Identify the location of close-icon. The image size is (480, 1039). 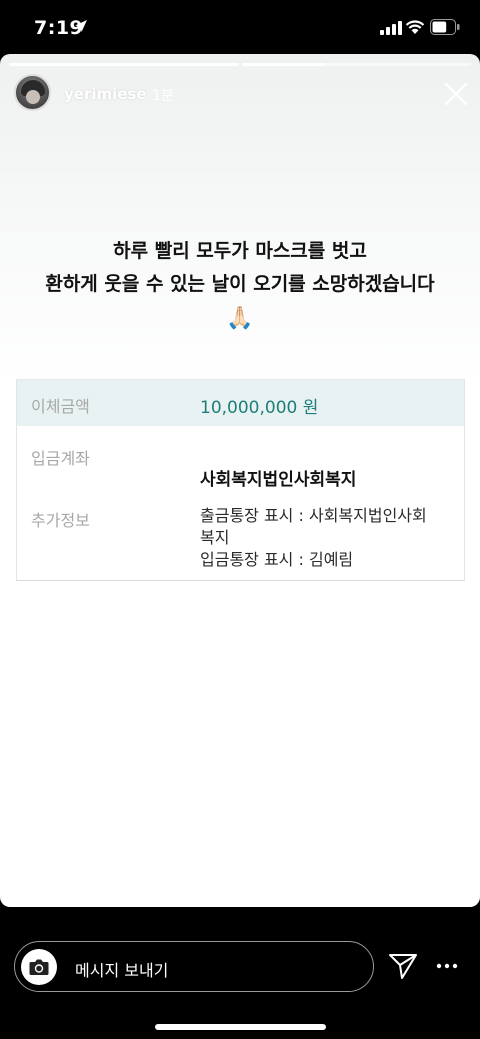
(456, 94).